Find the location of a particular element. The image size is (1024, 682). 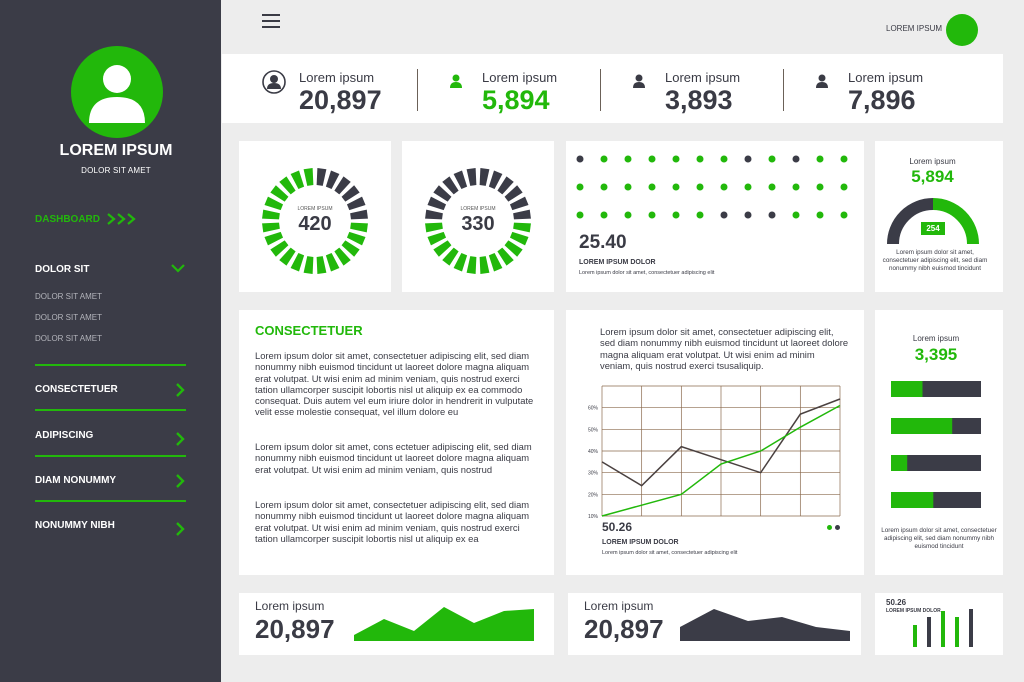

sidebar-subitem-2: DOLOR SIT AMET is located at coordinates (68, 317).